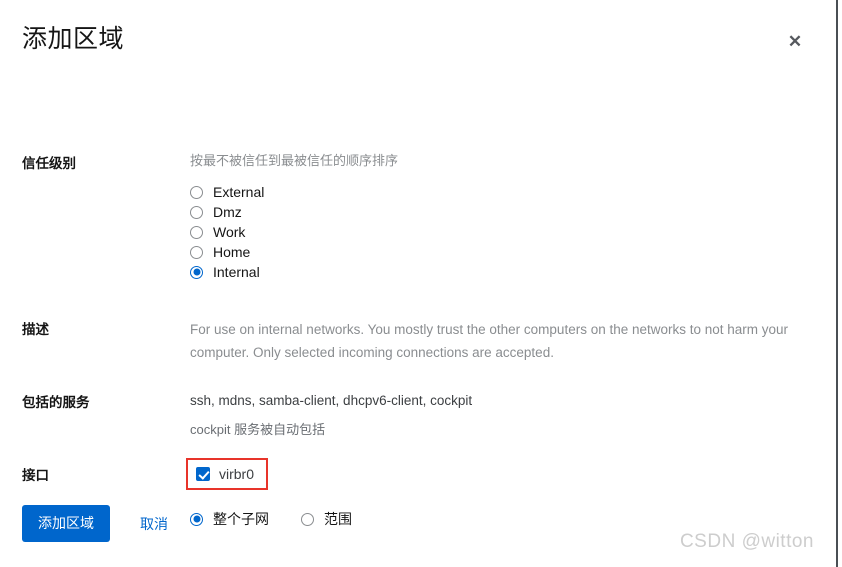 The image size is (842, 567). I want to click on radio-label: Work, so click(229, 232).